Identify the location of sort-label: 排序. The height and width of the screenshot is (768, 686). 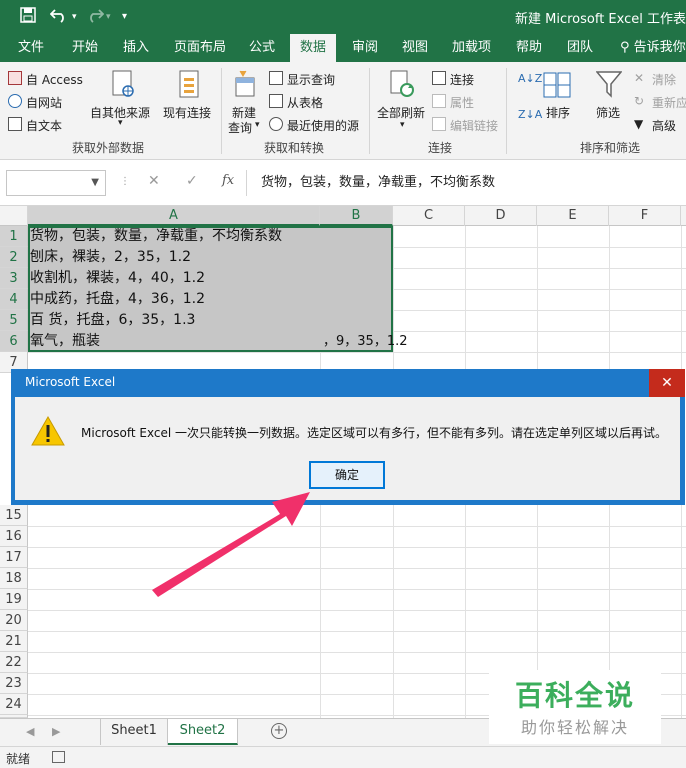
(558, 113).